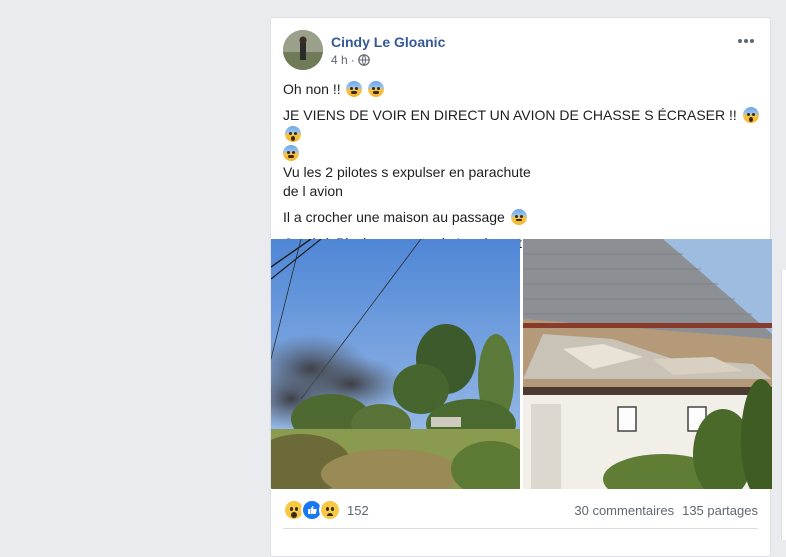 This screenshot has width=786, height=557. I want to click on smoke-over-trees-photo, so click(395, 364).